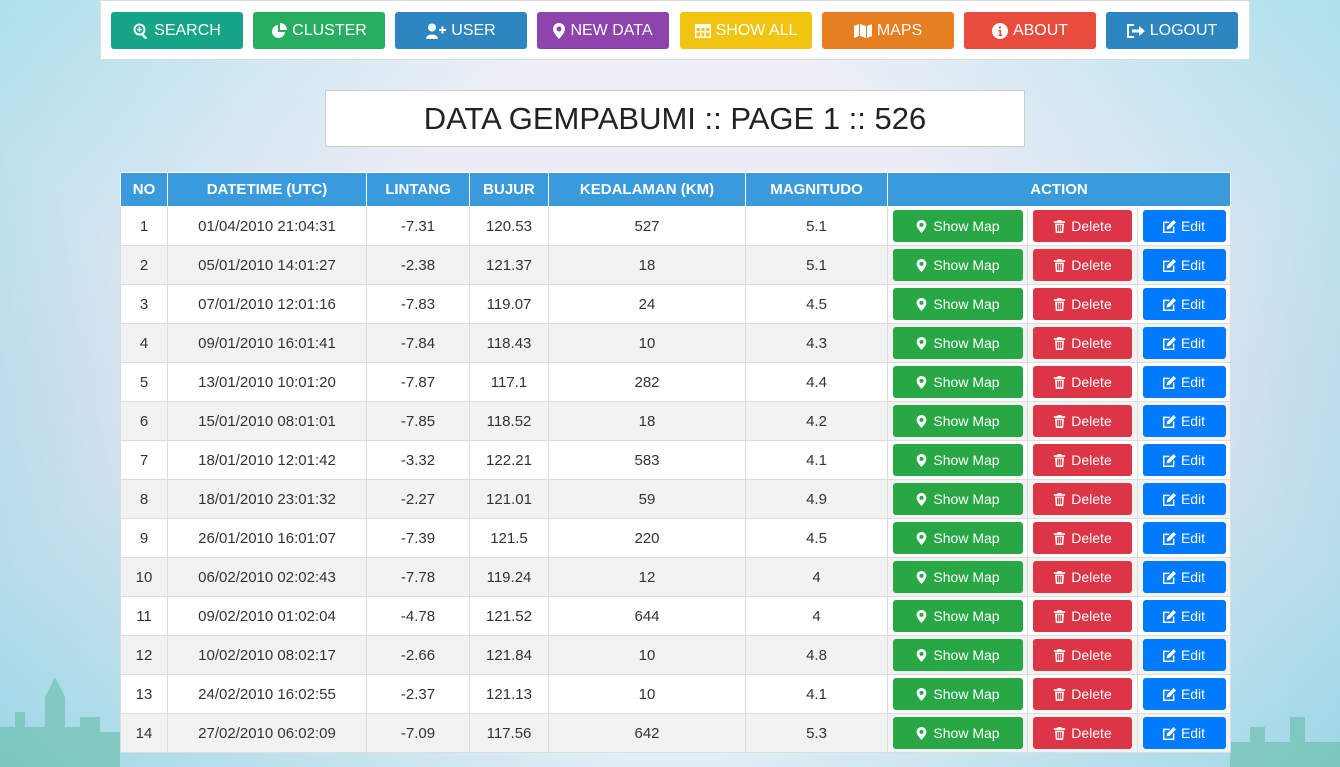  I want to click on logout-button: LOGOUT, so click(1172, 30).